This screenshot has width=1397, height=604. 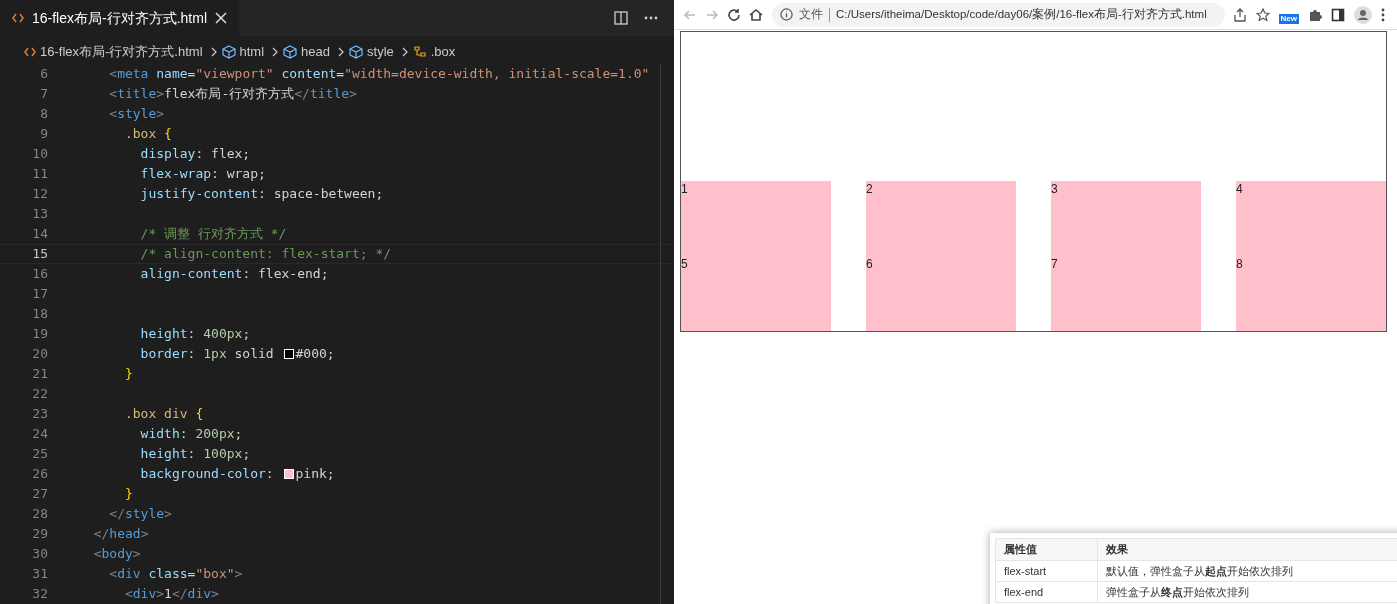 What do you see at coordinates (1288, 18) in the screenshot?
I see `new-extension-badge: New` at bounding box center [1288, 18].